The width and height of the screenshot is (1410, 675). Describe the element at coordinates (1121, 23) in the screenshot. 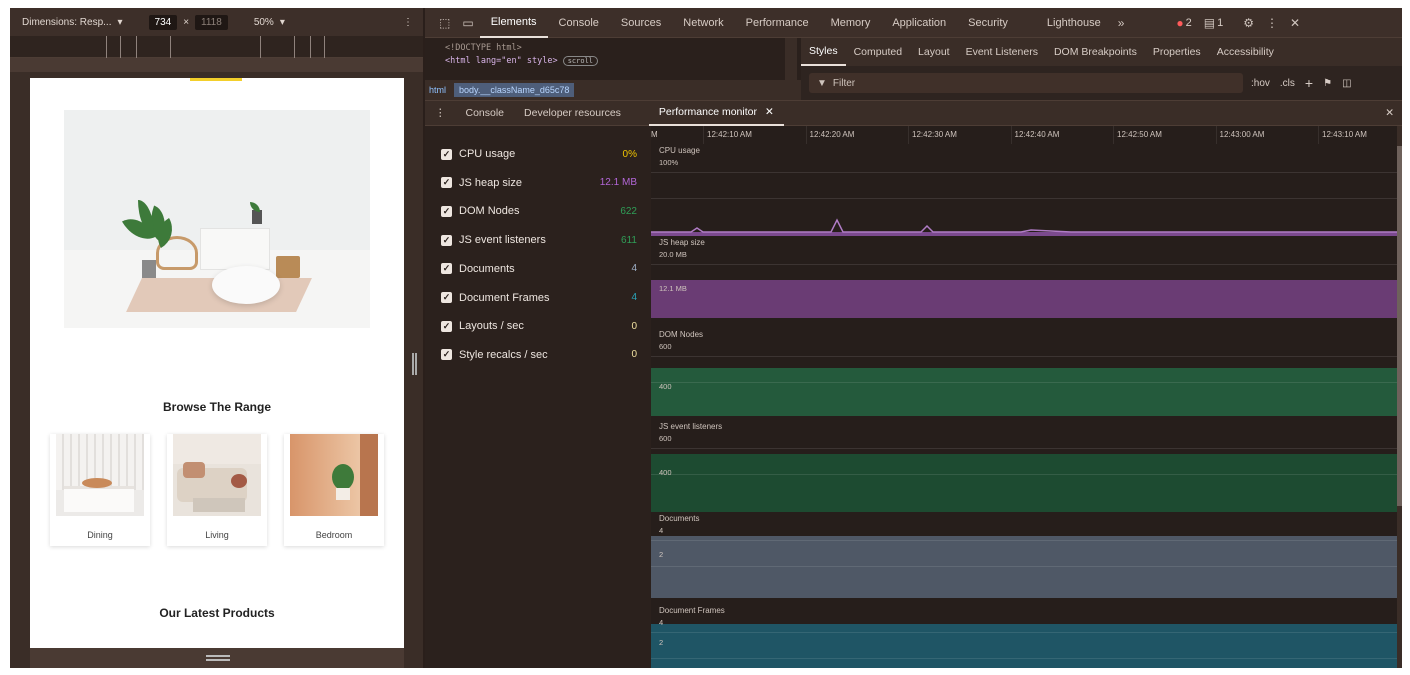

I see `more-tabs-icon: »` at that location.